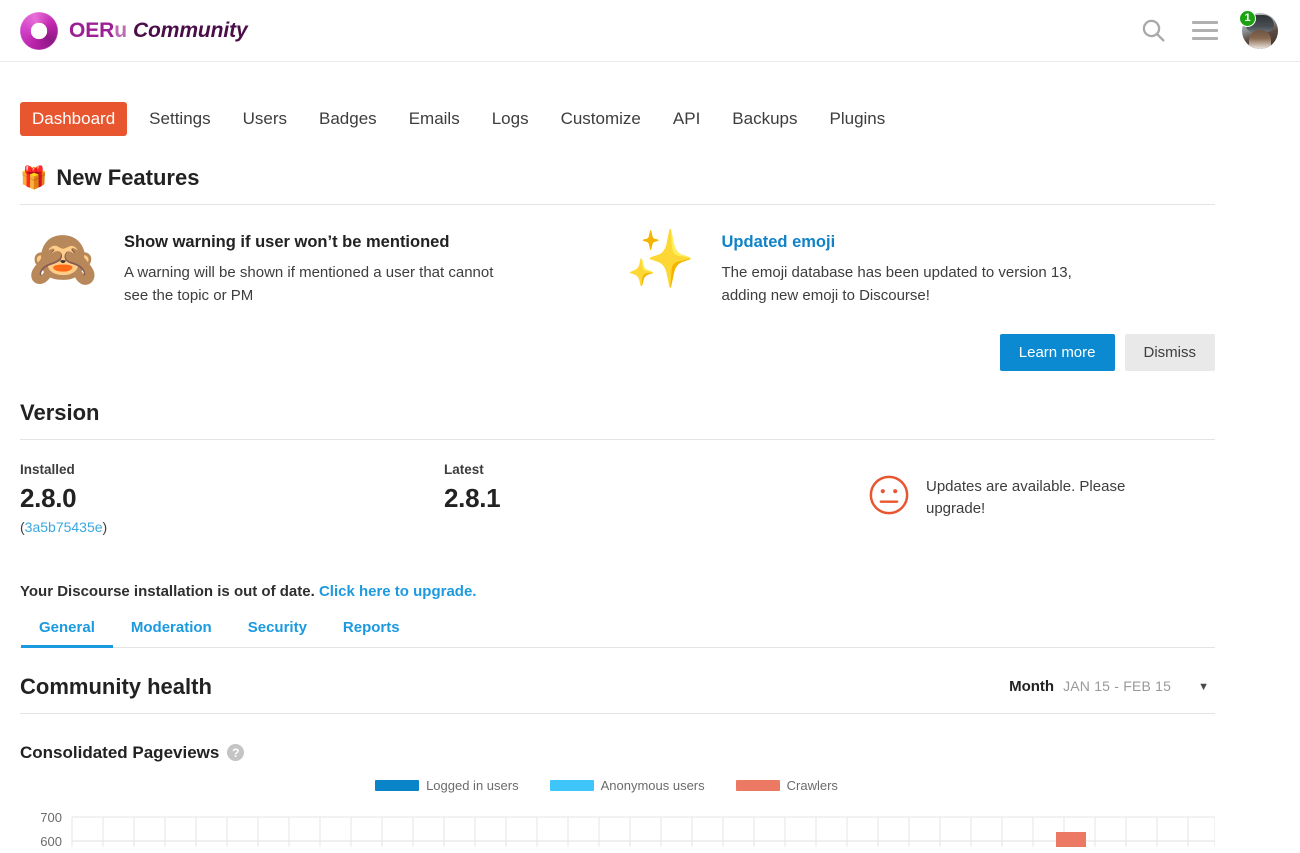  Describe the element at coordinates (601, 119) in the screenshot. I see `admin-nav-item-customize: Customize` at that location.